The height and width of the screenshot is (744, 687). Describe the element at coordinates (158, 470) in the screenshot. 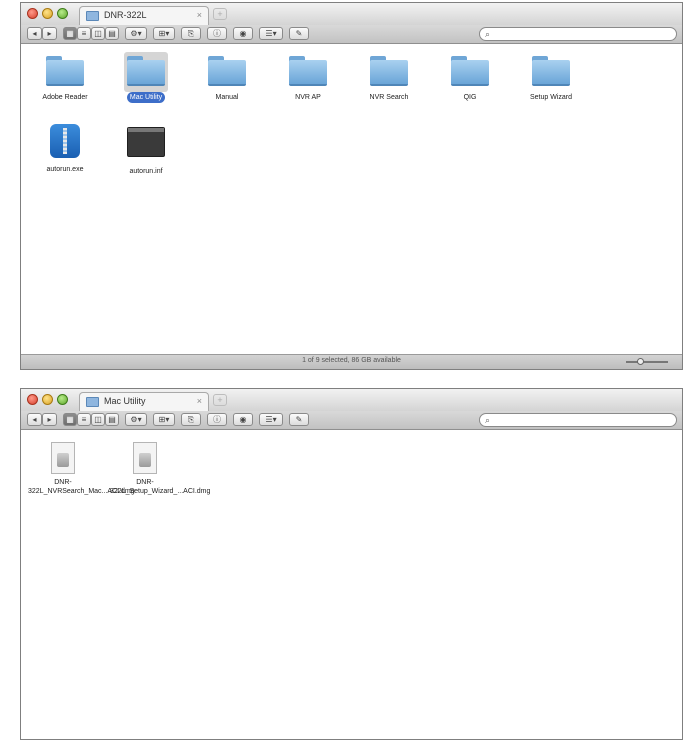

I see `list-item: DNR-322L_Setup_Wizard_...ACI.dmg` at that location.